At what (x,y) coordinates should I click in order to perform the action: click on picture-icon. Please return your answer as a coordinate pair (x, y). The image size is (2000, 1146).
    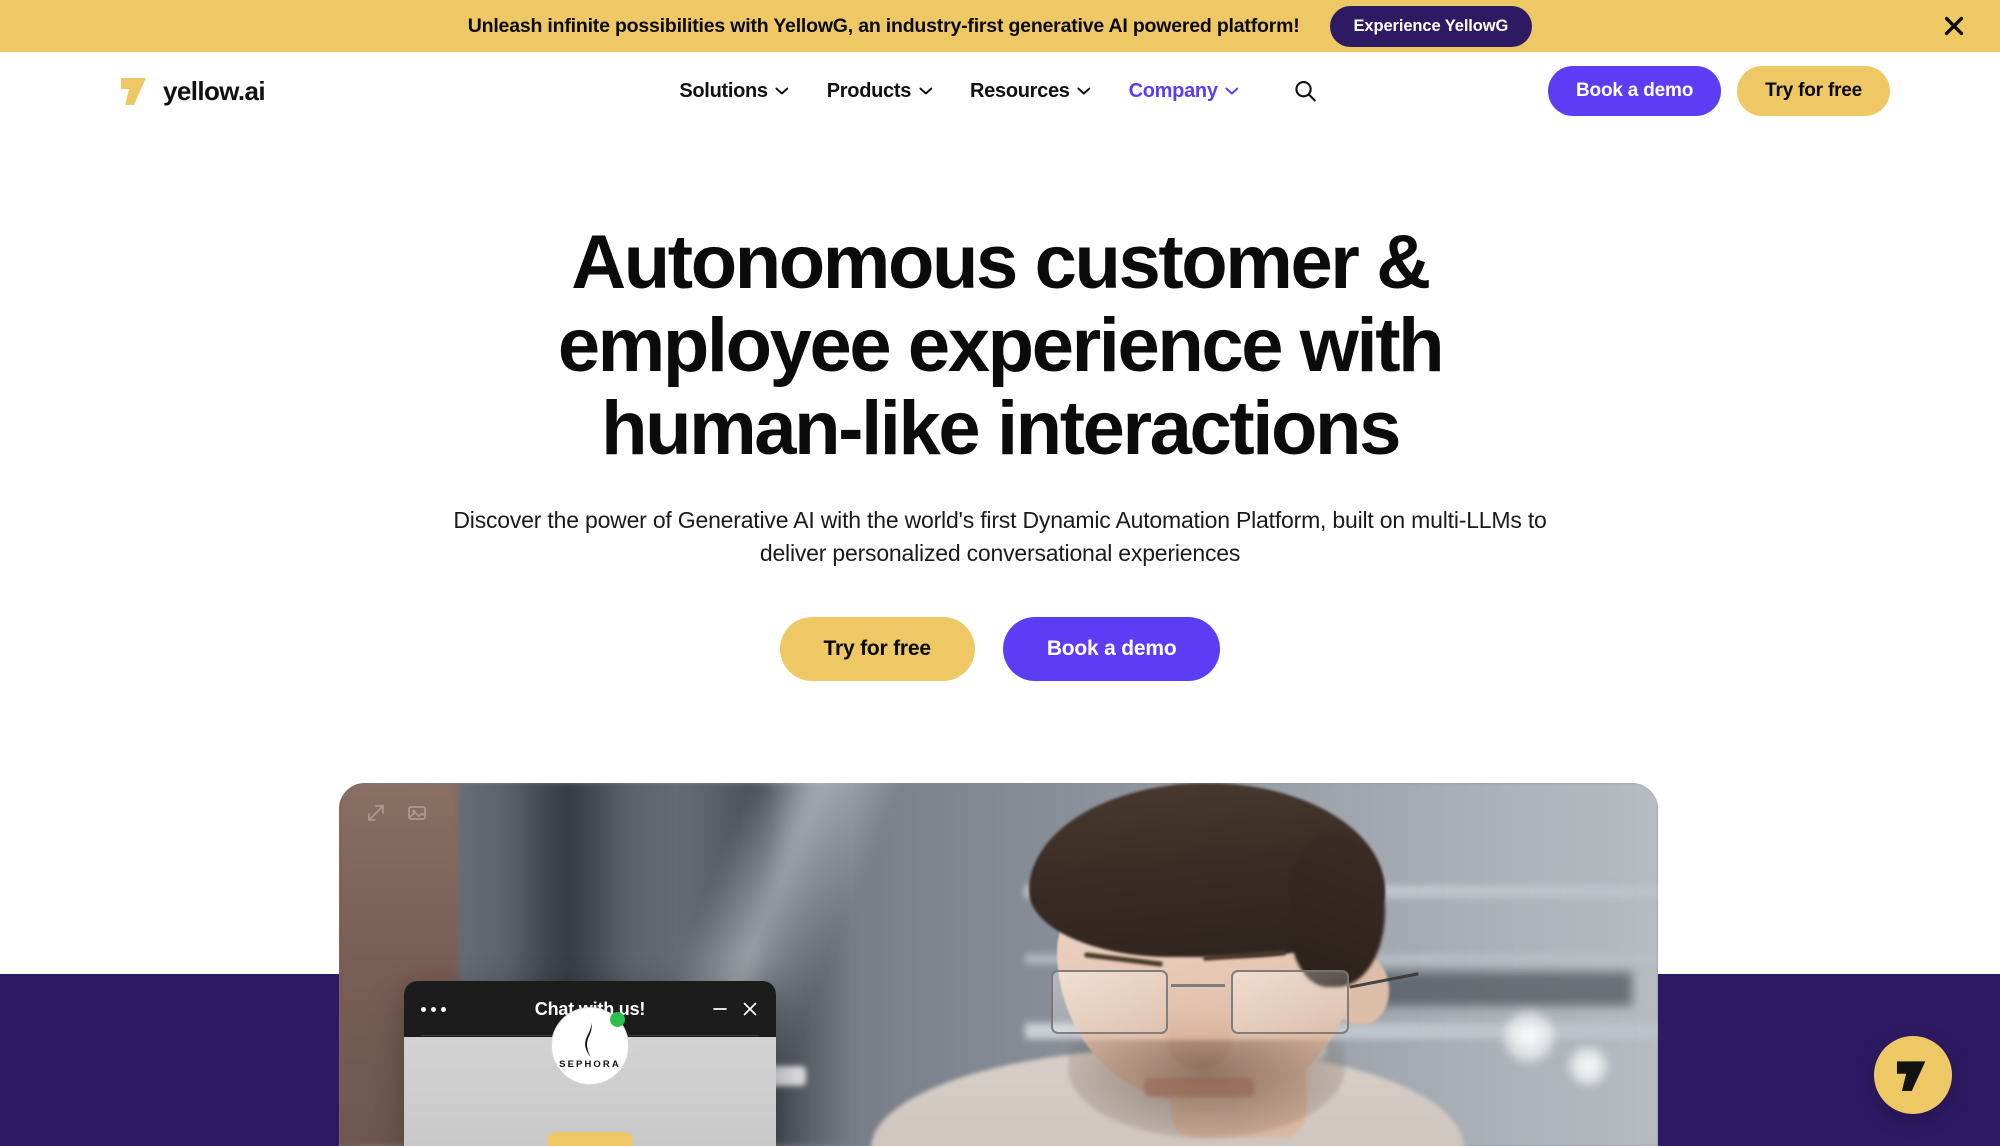
    Looking at the image, I should click on (418, 813).